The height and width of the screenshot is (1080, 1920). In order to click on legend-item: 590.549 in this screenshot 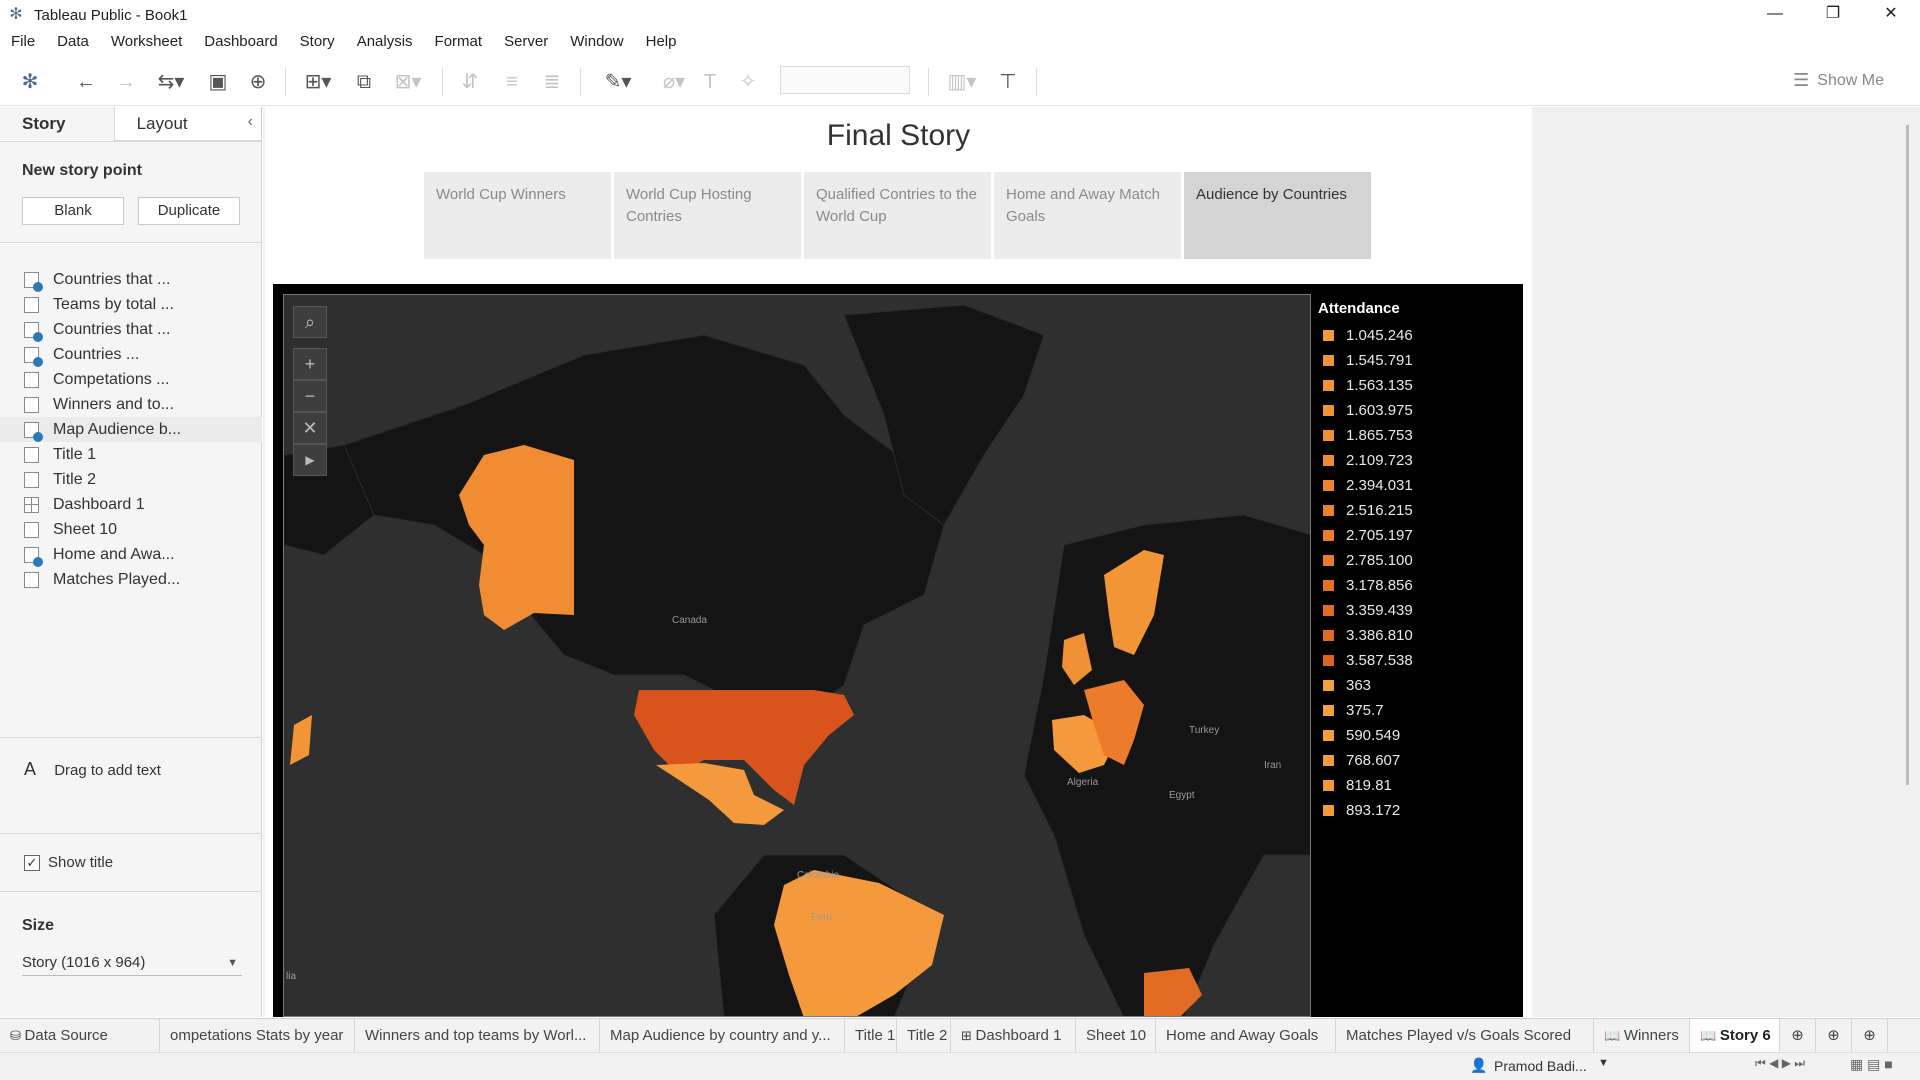, I will do `click(1418, 735)`.